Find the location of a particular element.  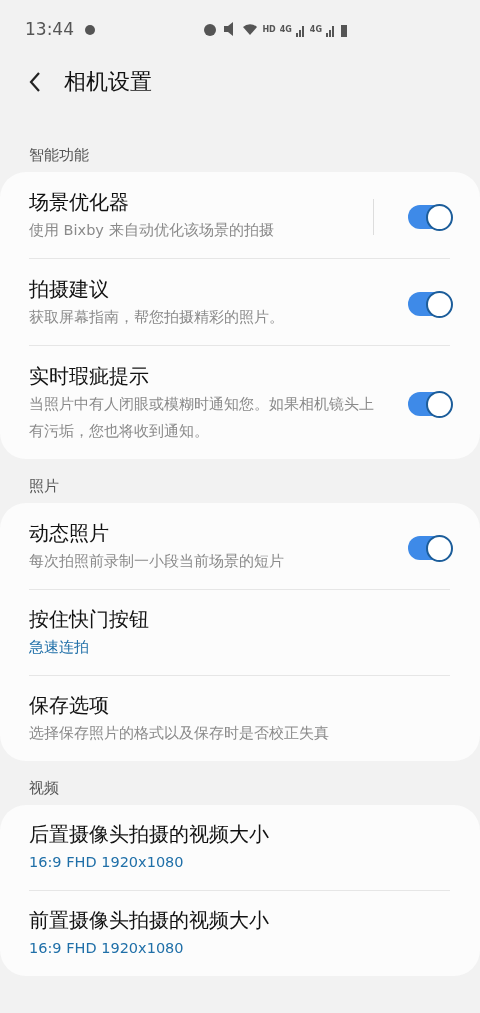

section-header: 智能功能 is located at coordinates (59, 155).